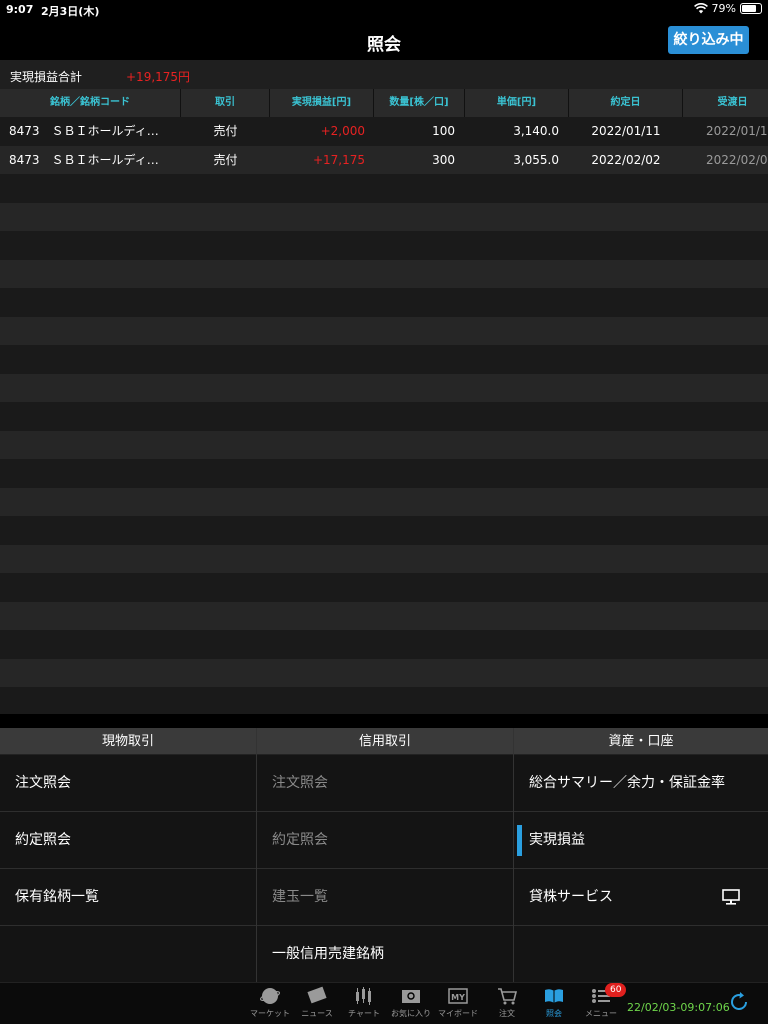 Image resolution: width=768 pixels, height=1024 pixels. What do you see at coordinates (641, 897) in the screenshot?
I see `menu-item-stock-lending: 貸株サービス` at bounding box center [641, 897].